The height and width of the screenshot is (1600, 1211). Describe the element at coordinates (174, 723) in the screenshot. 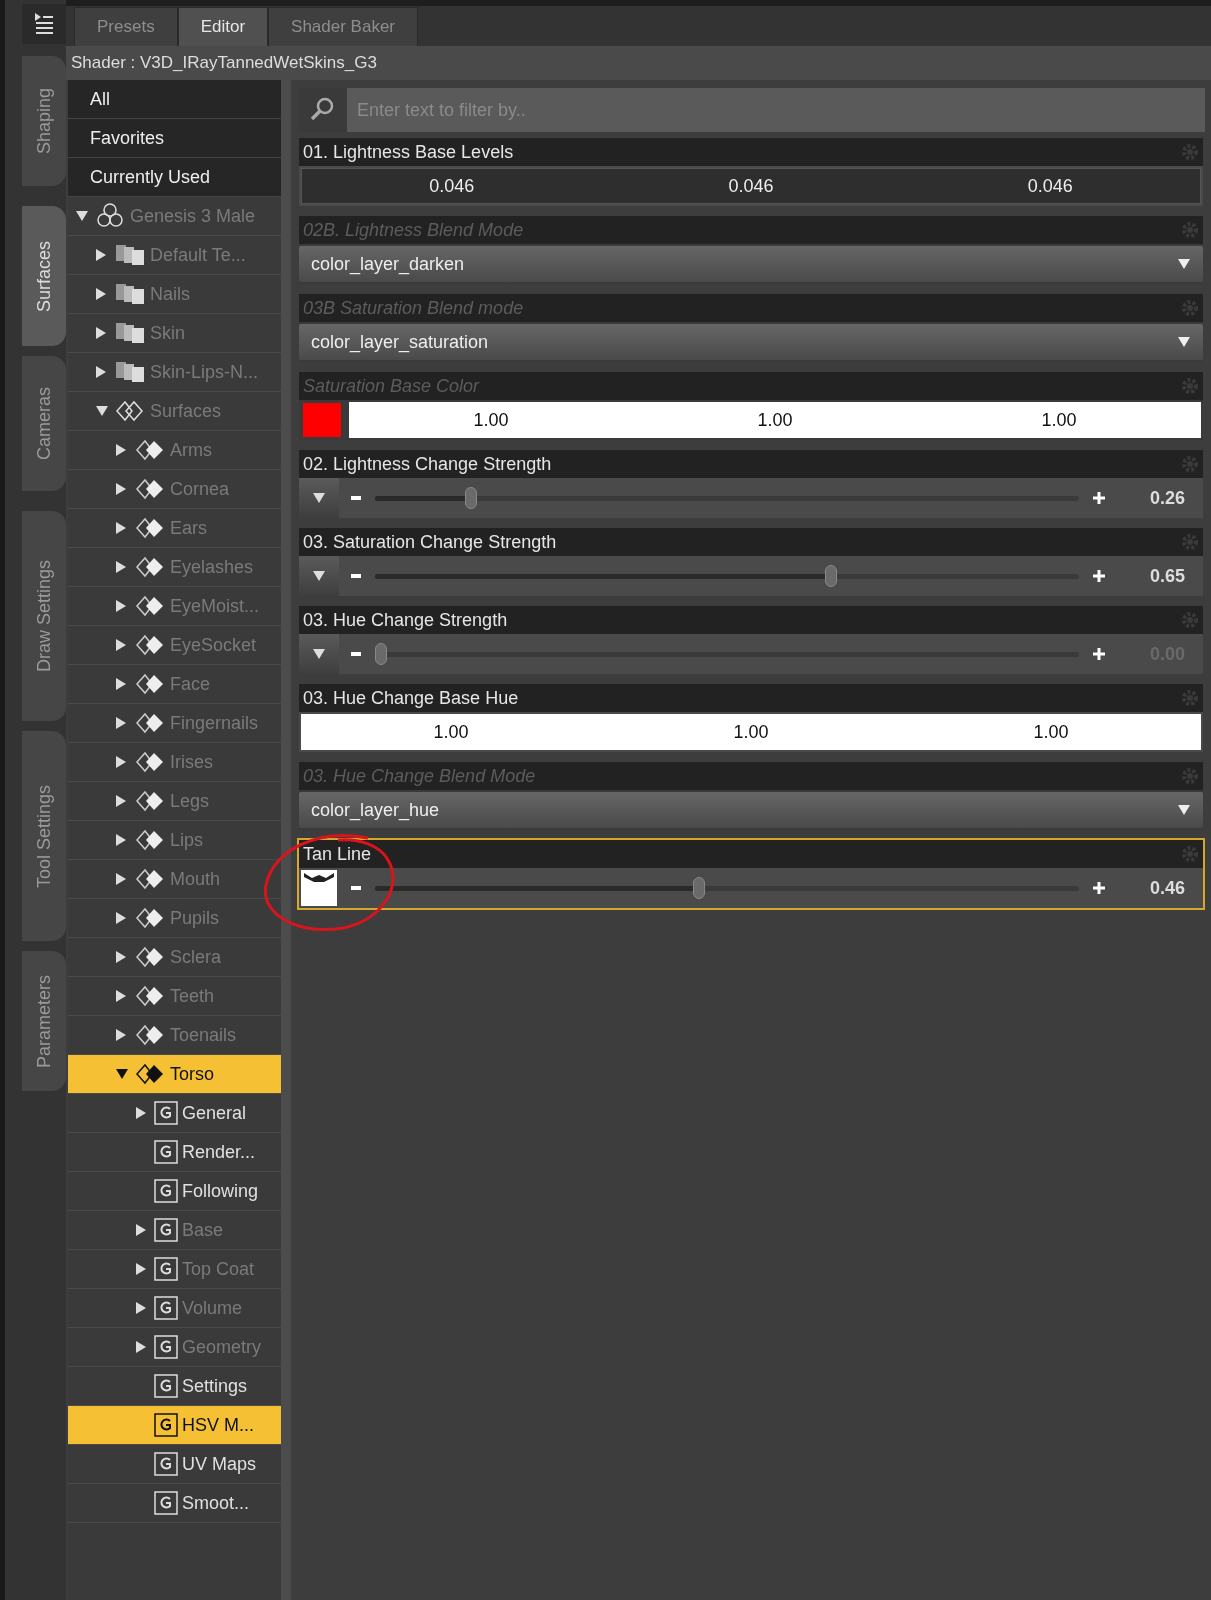

I see `tree-item: Fingernails` at that location.